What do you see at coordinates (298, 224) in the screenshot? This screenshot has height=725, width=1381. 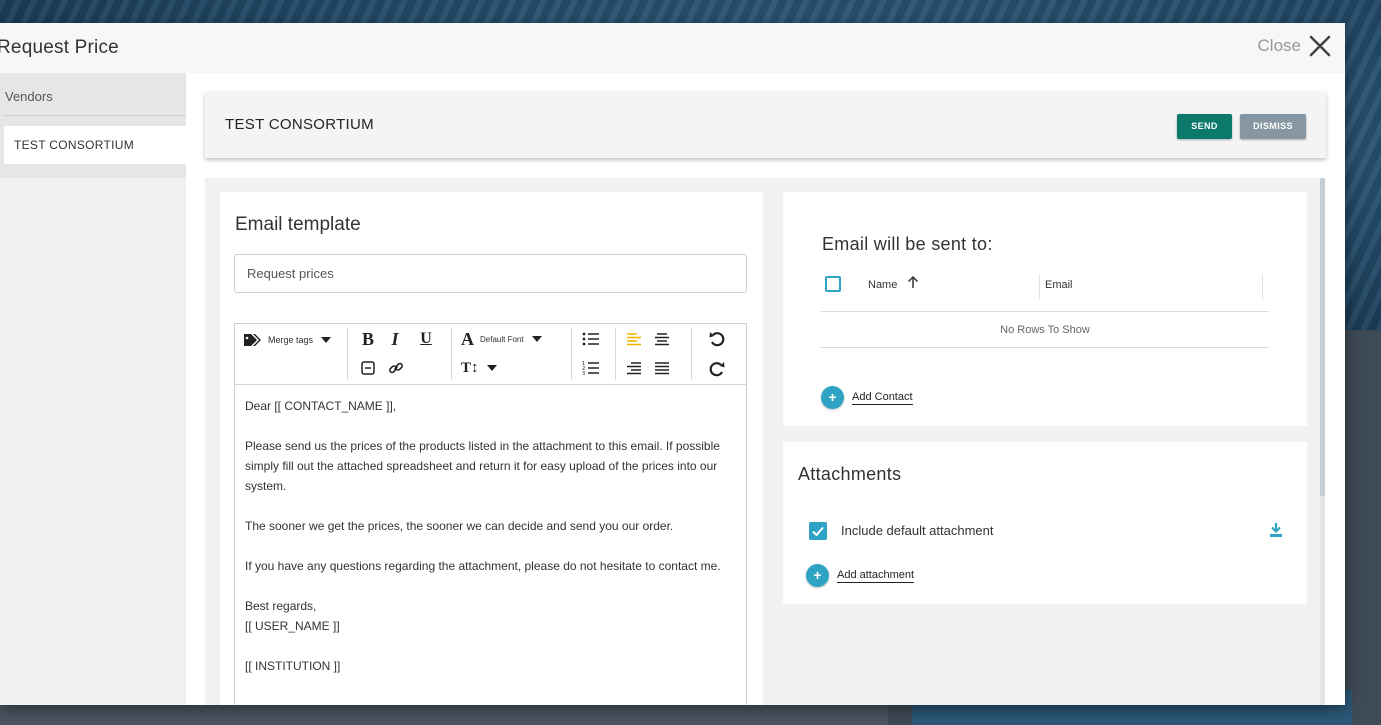 I see `email-template-heading: Email template` at bounding box center [298, 224].